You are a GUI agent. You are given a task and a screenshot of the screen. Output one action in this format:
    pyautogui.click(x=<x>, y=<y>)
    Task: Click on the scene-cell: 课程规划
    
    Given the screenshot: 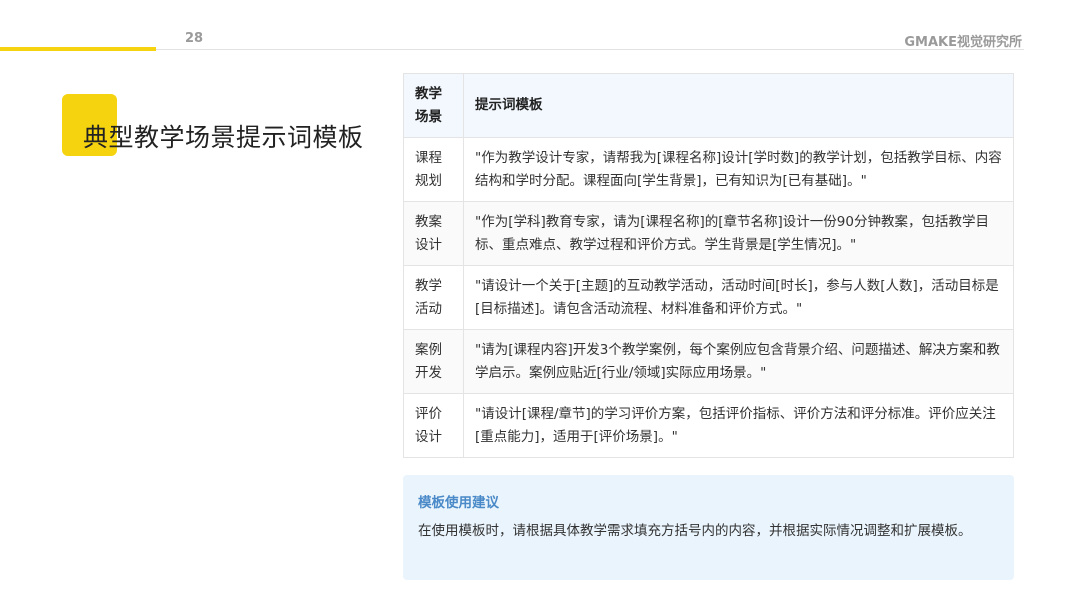 What is the action you would take?
    pyautogui.click(x=433, y=169)
    